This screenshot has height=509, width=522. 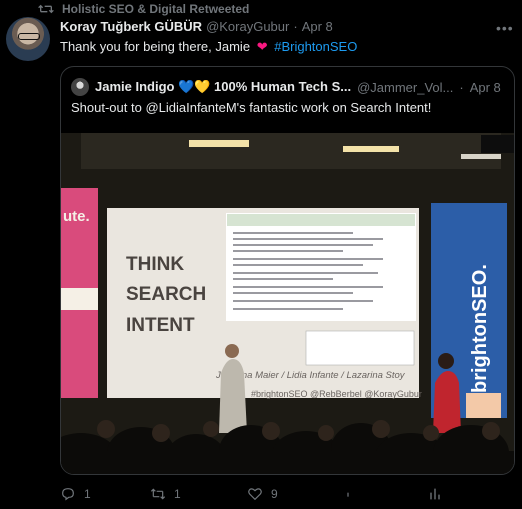 I want to click on reply-count: 1, so click(x=87, y=494).